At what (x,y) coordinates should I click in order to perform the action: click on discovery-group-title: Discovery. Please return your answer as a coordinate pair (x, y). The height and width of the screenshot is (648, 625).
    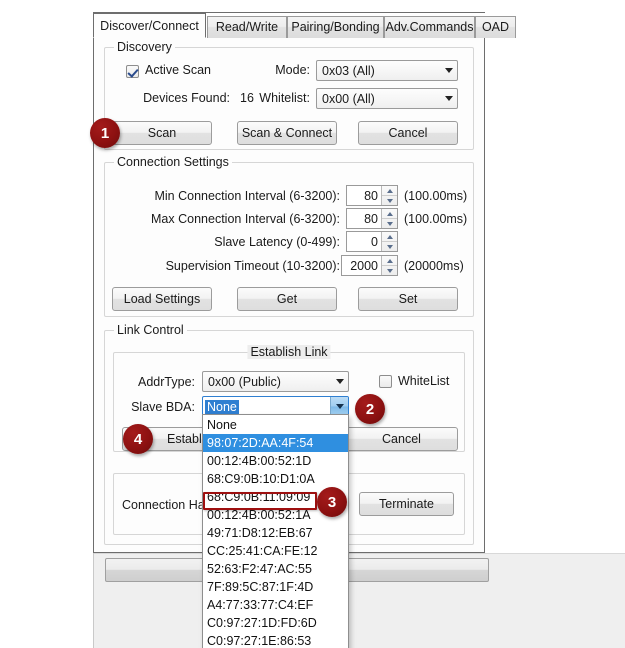
    Looking at the image, I should click on (144, 47).